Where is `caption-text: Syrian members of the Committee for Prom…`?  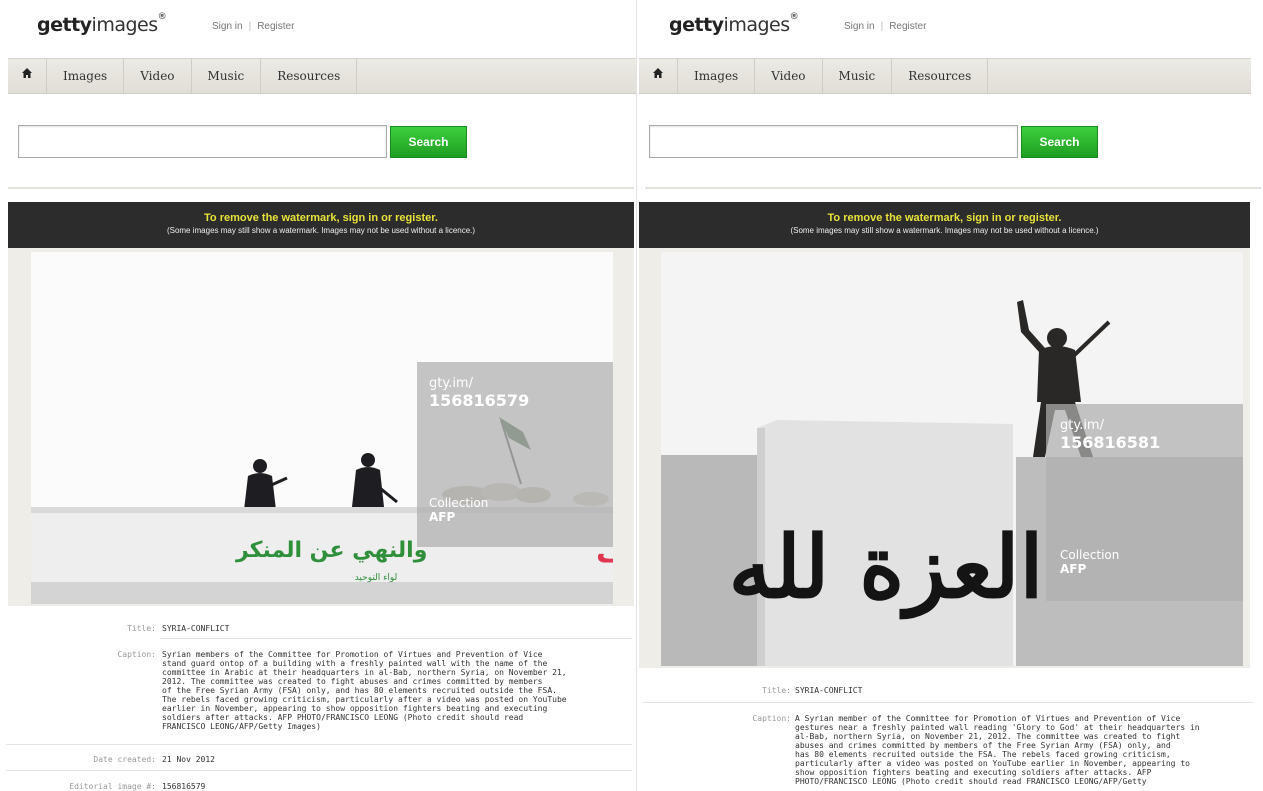 caption-text: Syrian members of the Committee for Prom… is located at coordinates (364, 690).